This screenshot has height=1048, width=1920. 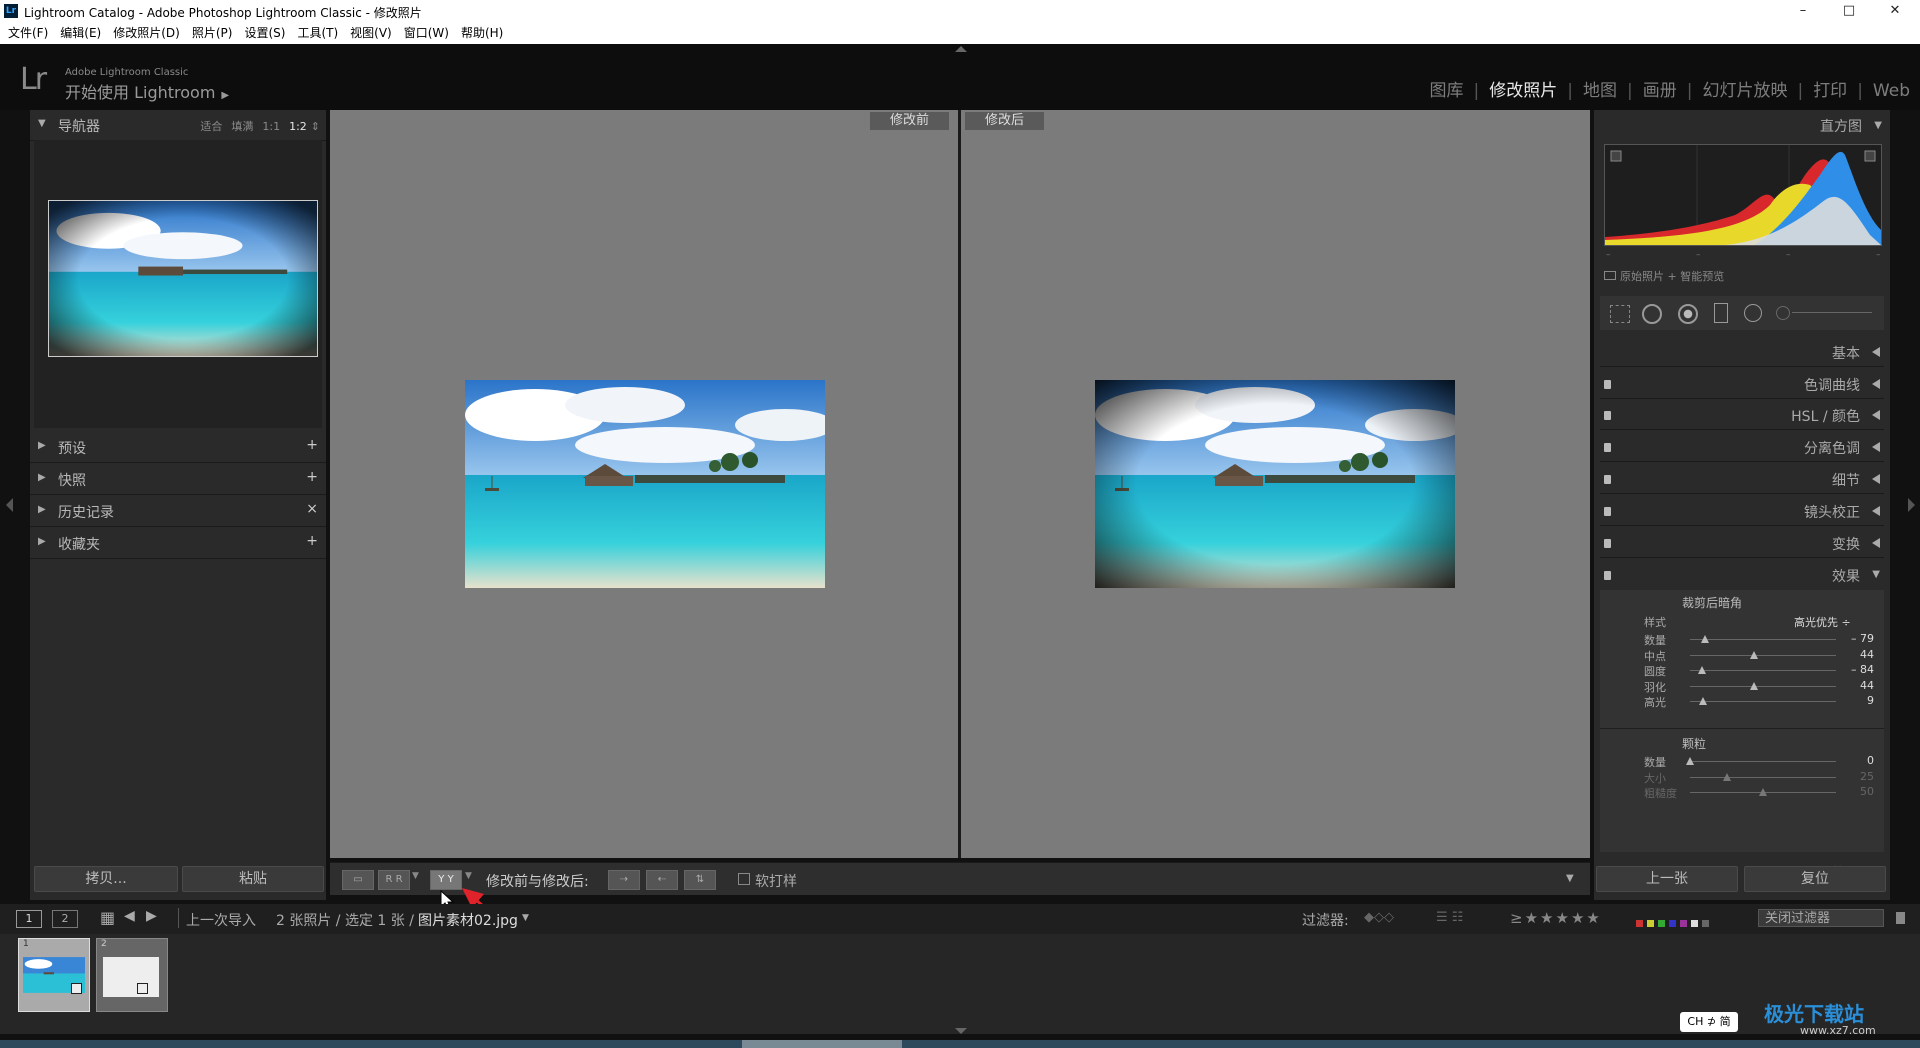 I want to click on swap-before-after-button: ⇅, so click(x=700, y=880).